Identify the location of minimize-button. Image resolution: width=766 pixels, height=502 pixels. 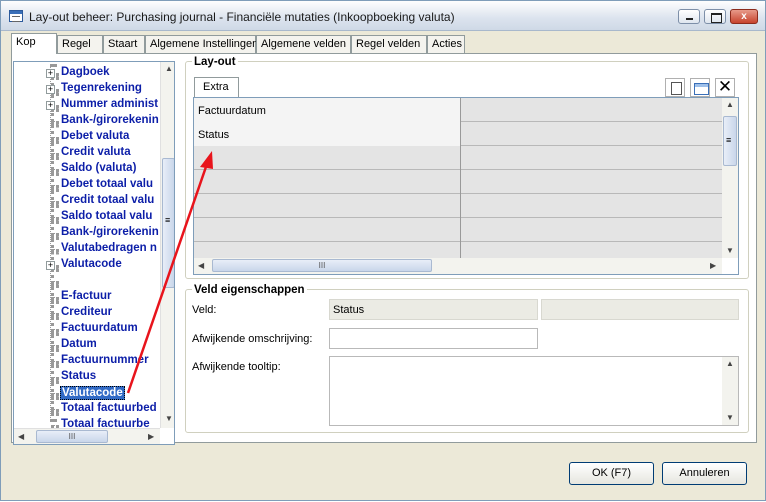
(689, 16).